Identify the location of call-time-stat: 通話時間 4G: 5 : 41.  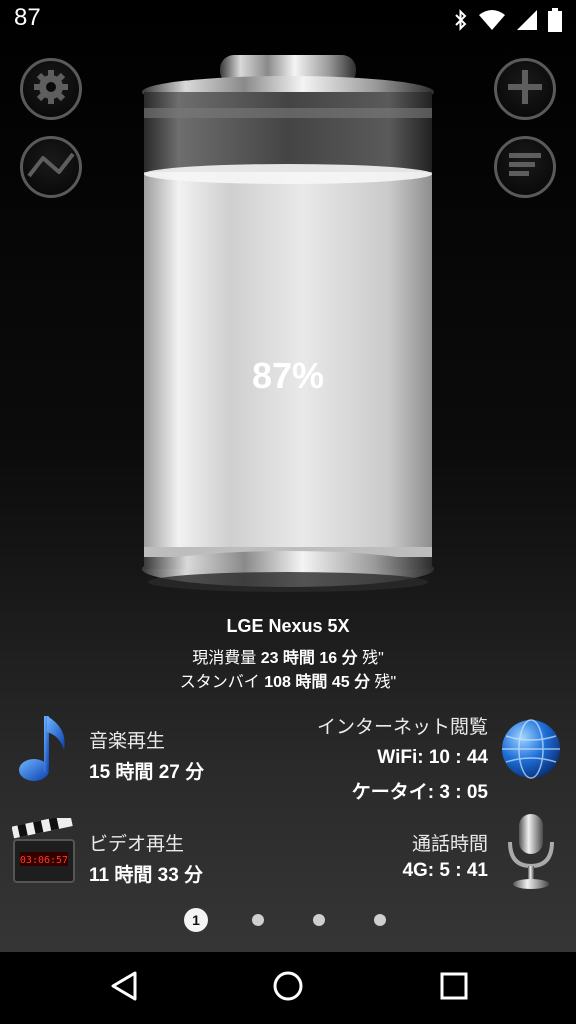
(445, 855).